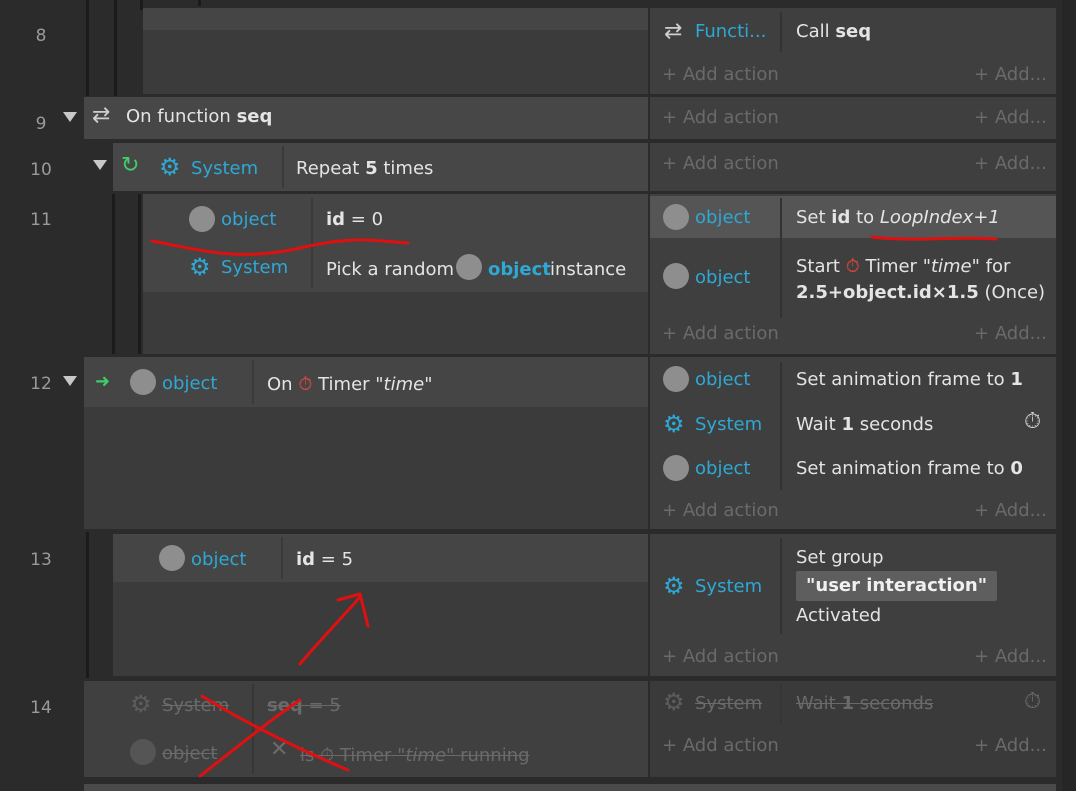  What do you see at coordinates (840, 558) in the screenshot?
I see `action-text: Set group` at bounding box center [840, 558].